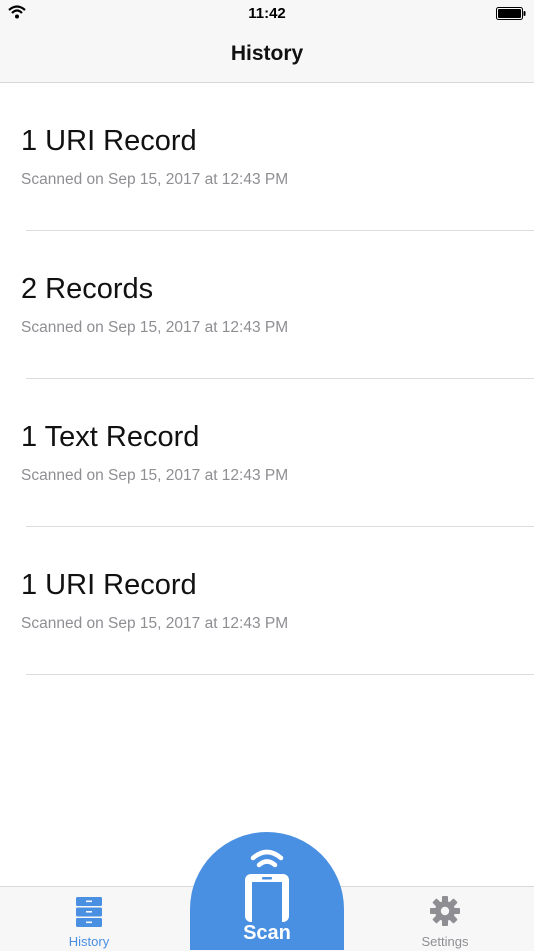  What do you see at coordinates (511, 13) in the screenshot?
I see `battery-icon` at bounding box center [511, 13].